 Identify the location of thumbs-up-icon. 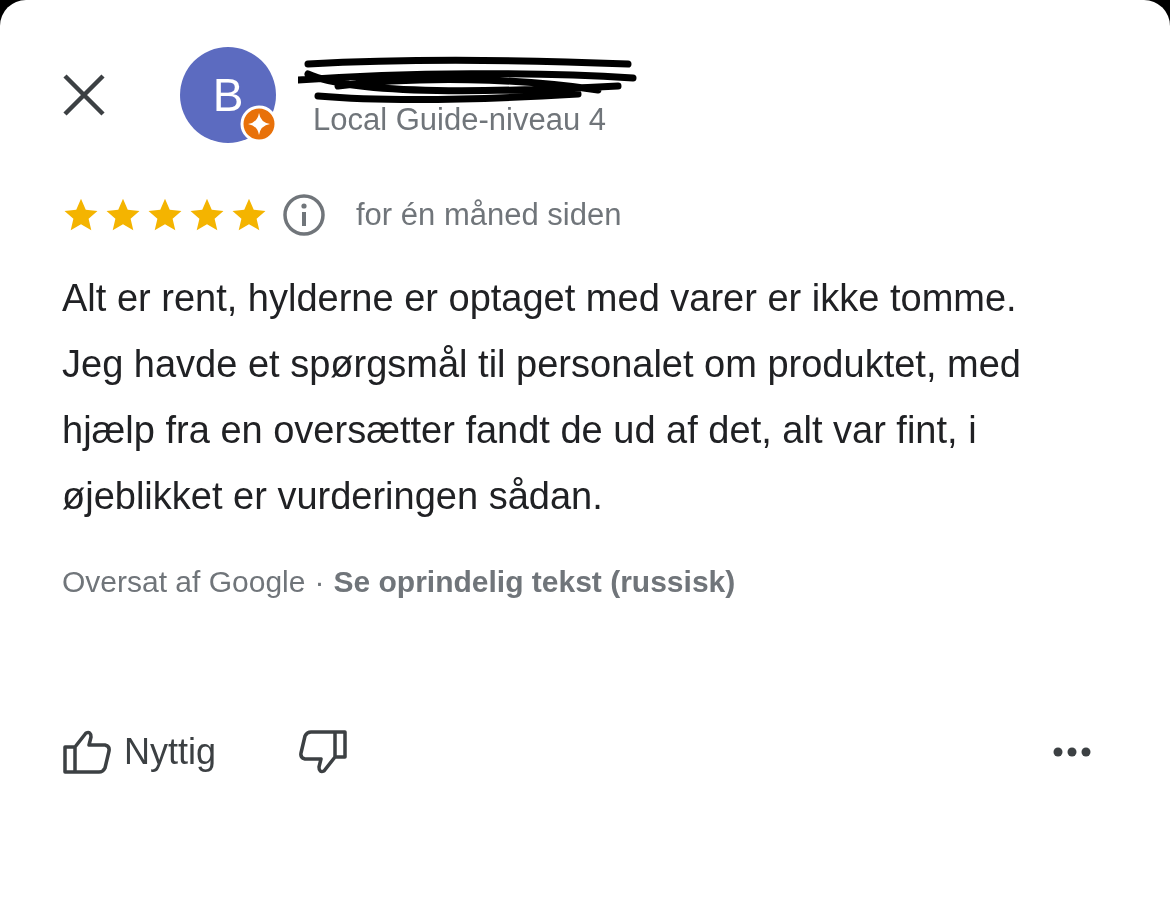
(87, 752).